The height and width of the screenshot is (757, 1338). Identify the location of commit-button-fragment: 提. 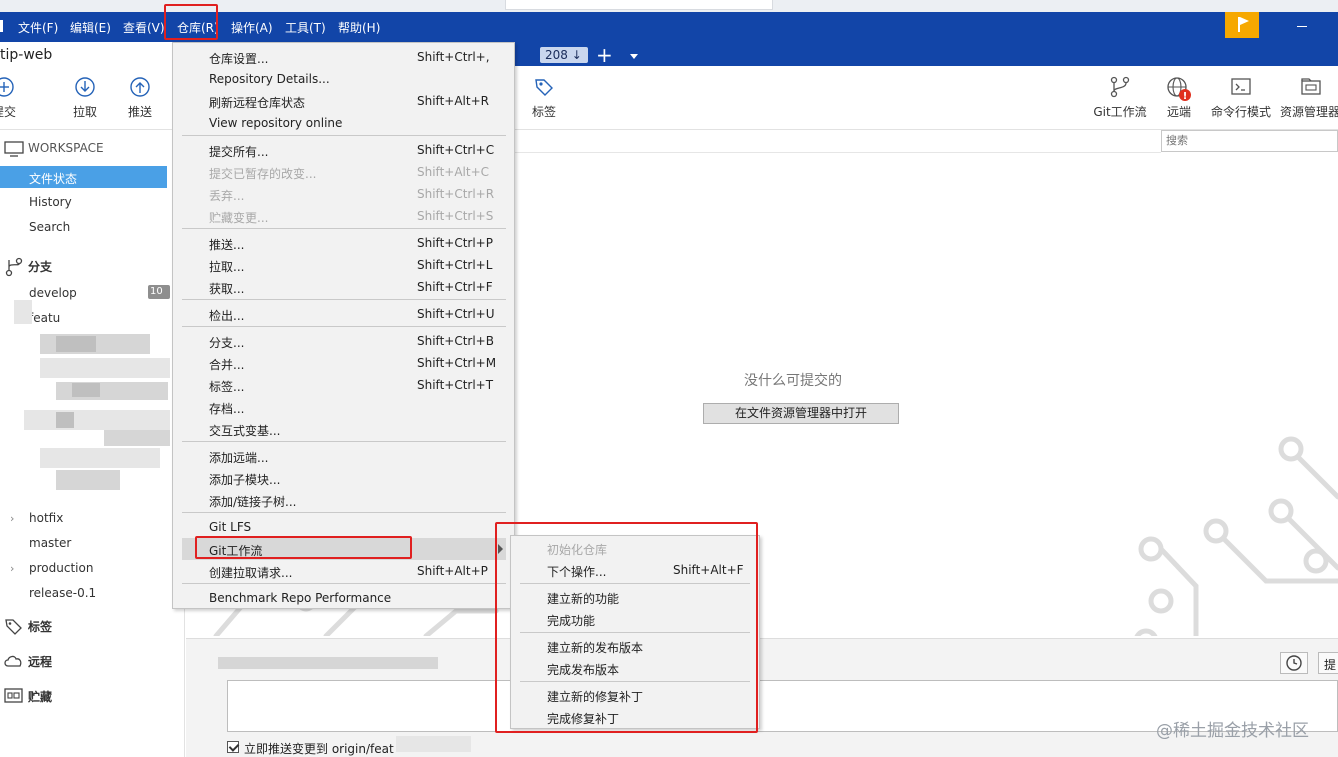
(1328, 663).